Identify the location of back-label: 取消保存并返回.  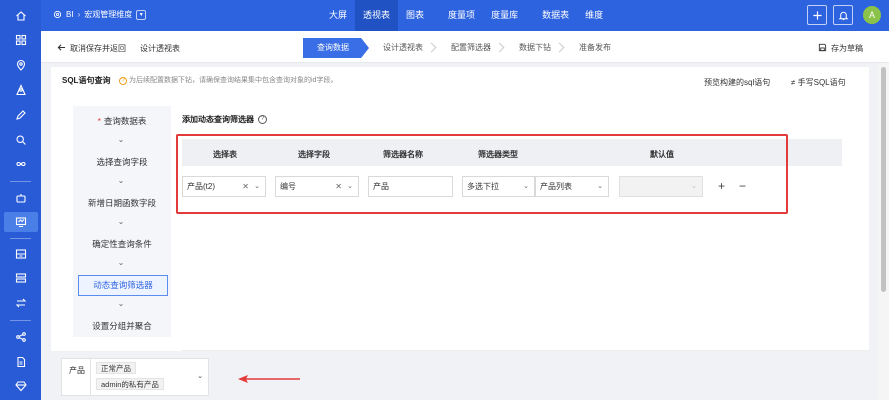
(98, 48).